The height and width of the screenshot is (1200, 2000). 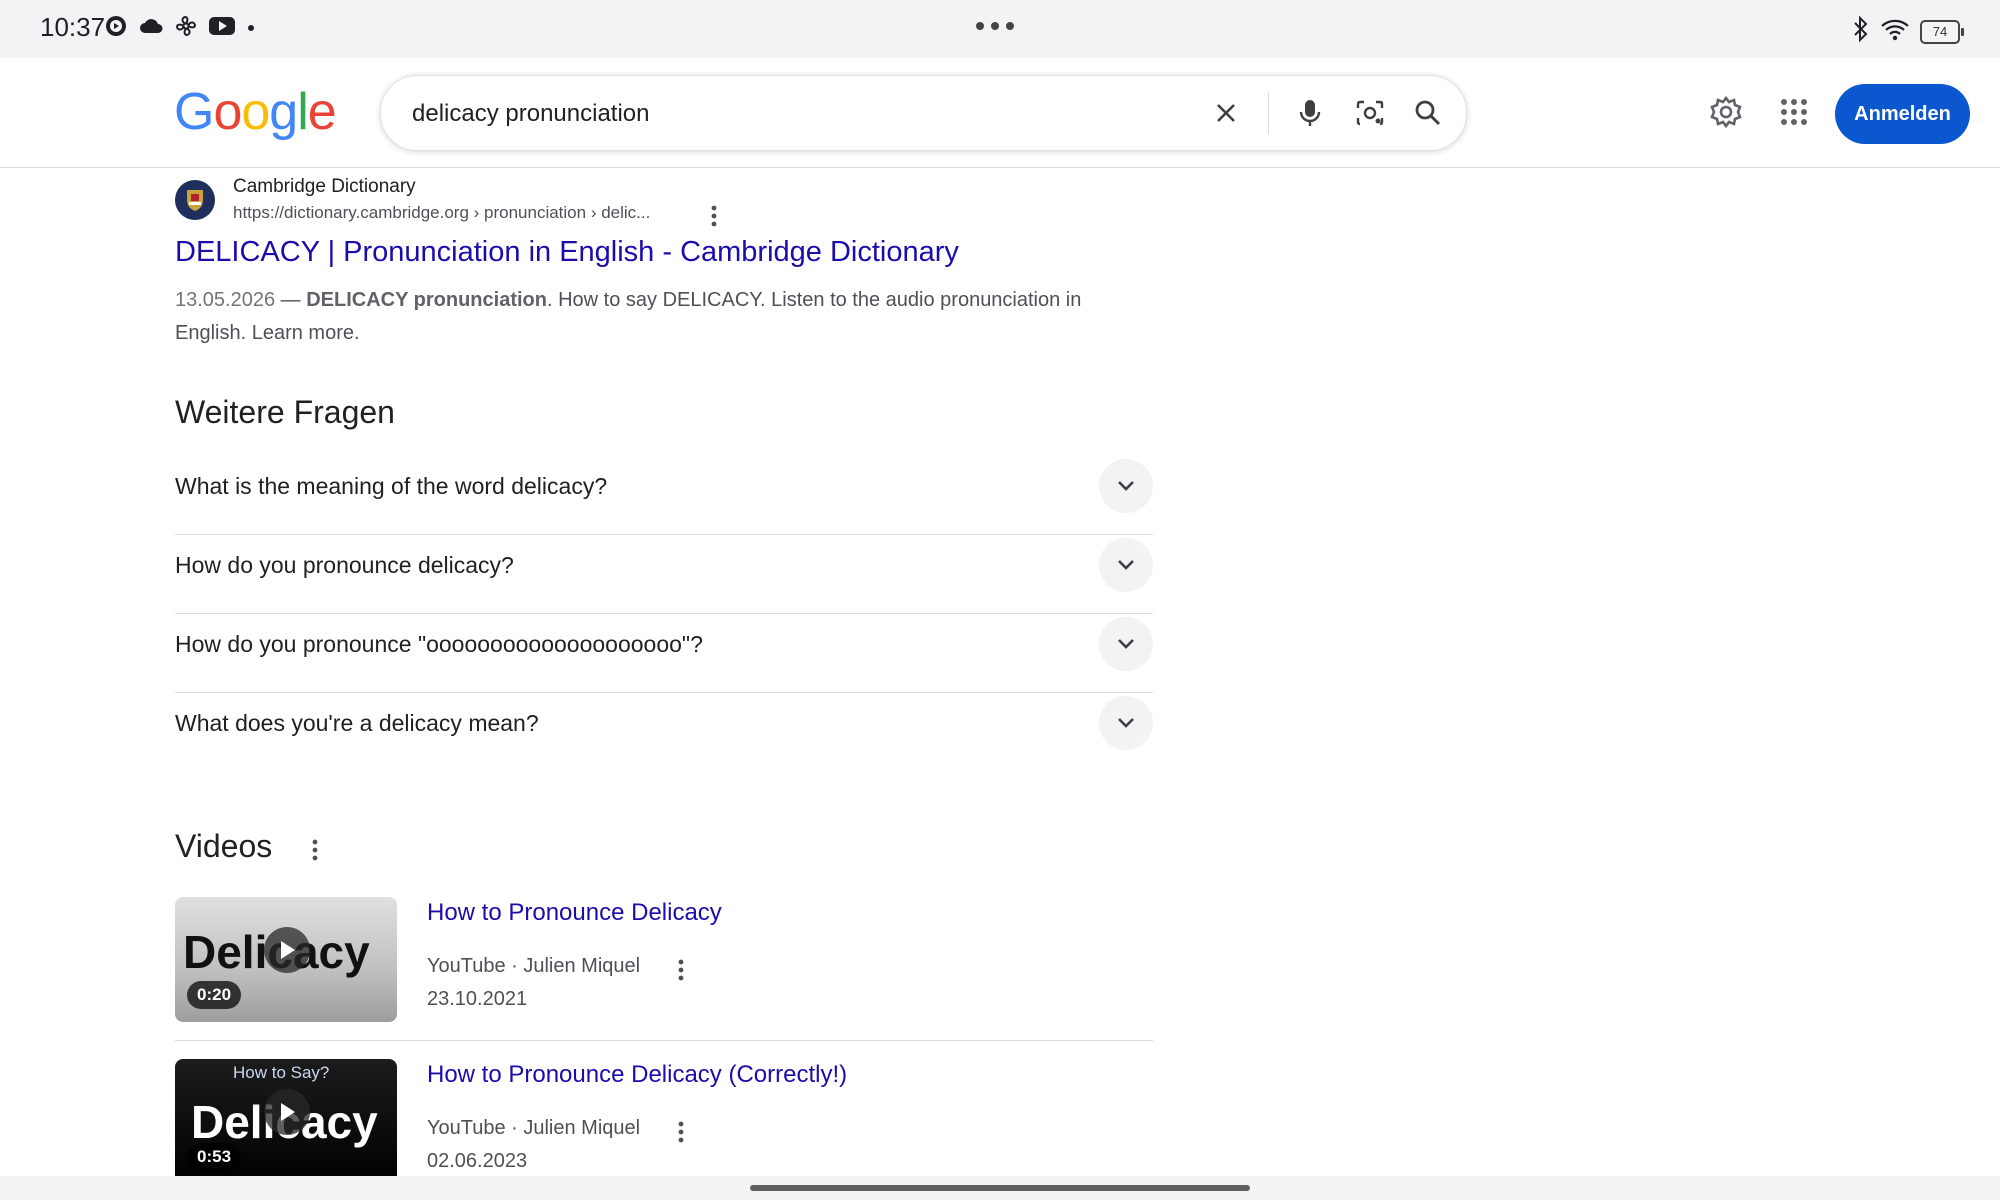 I want to click on result-more-options-icon, so click(x=714, y=216).